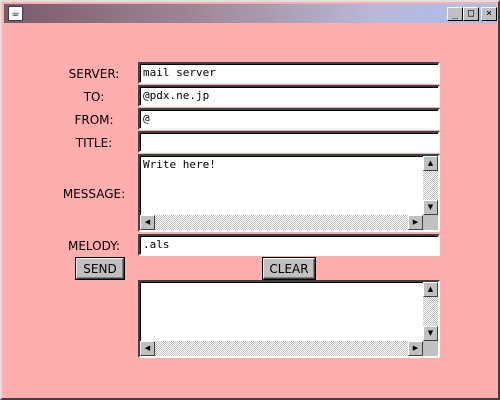 The image size is (500, 400). What do you see at coordinates (179, 164) in the screenshot?
I see `message-text: Write here!` at bounding box center [179, 164].